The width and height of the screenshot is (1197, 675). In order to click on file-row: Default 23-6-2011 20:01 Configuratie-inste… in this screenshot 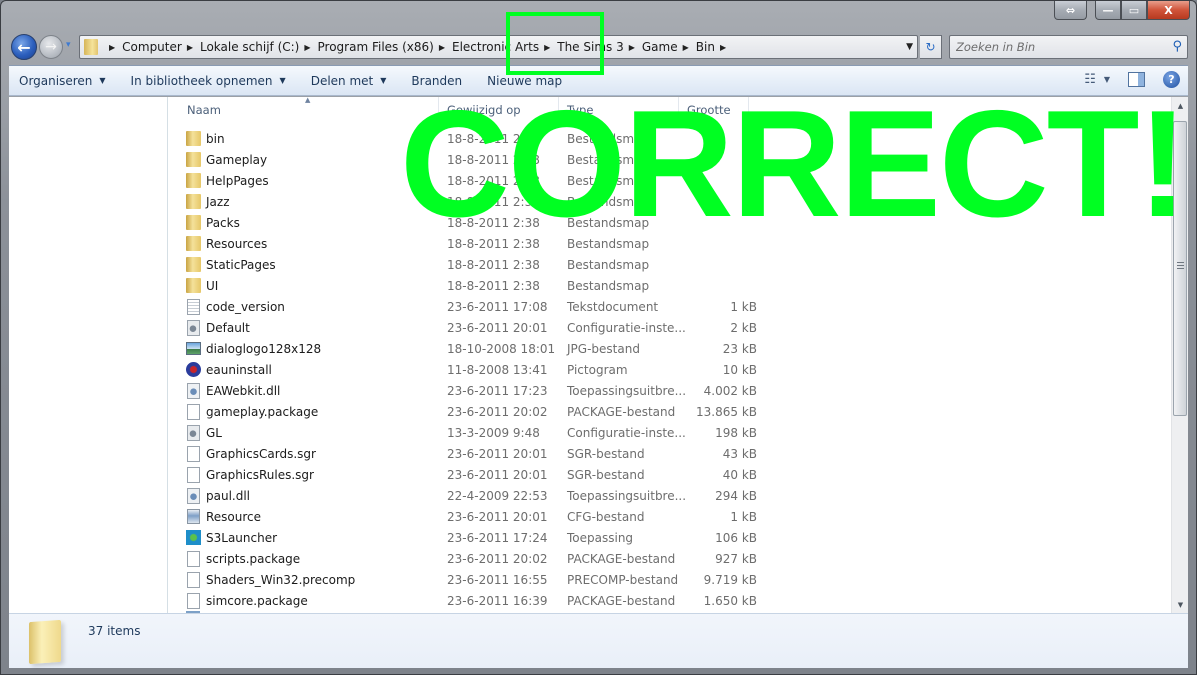, I will do `click(668, 327)`.